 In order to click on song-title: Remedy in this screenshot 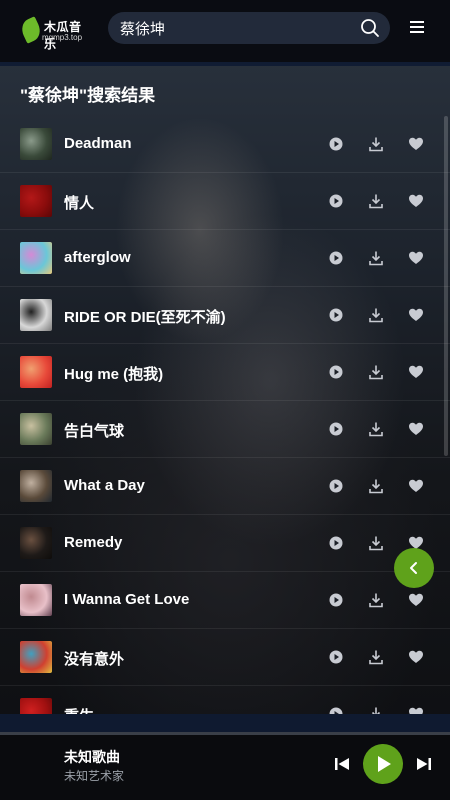, I will do `click(93, 542)`.